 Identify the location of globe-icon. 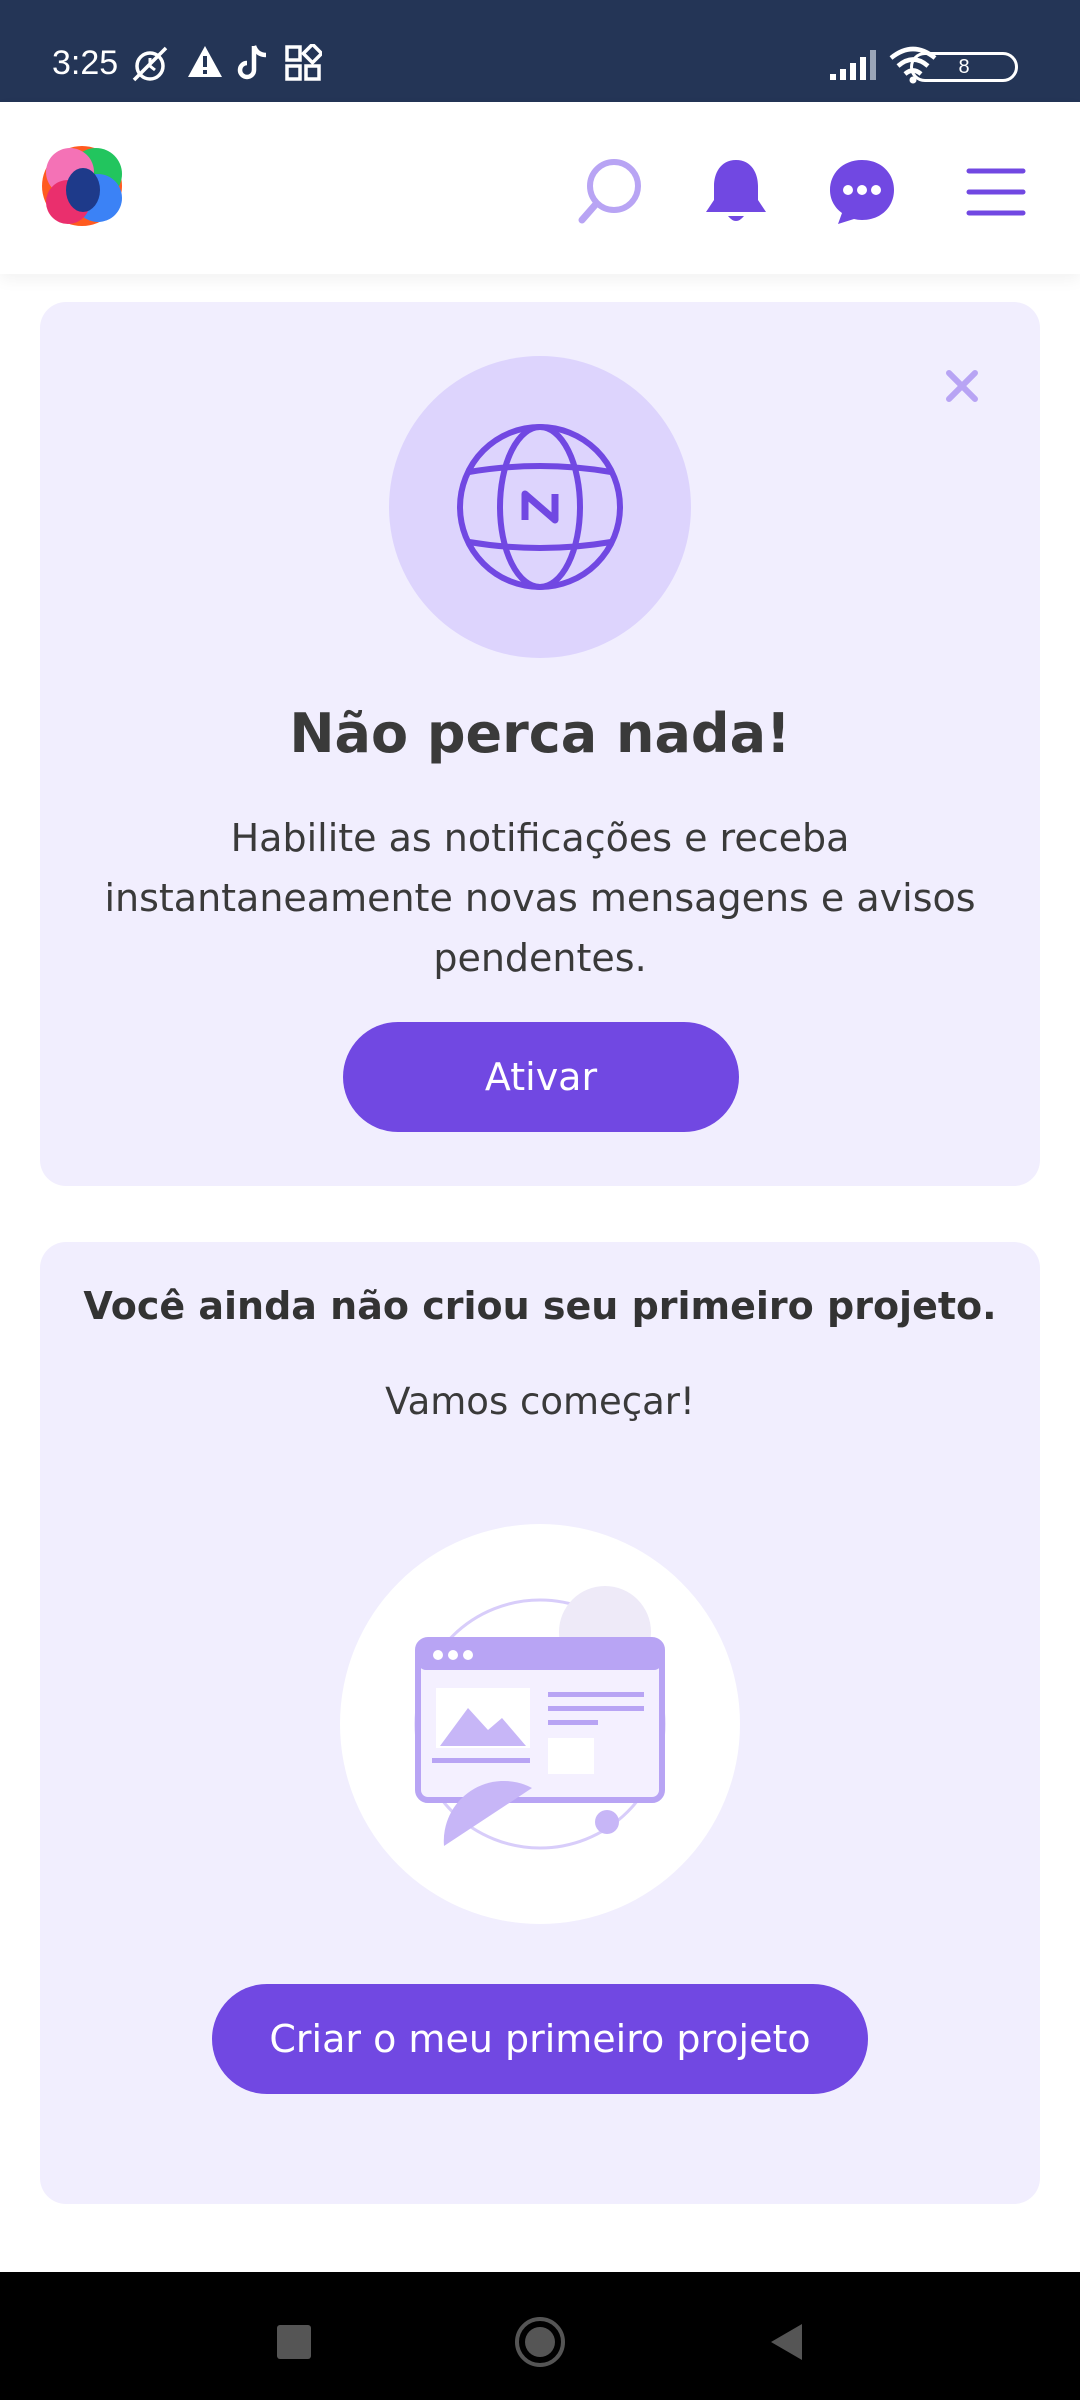
(540, 507).